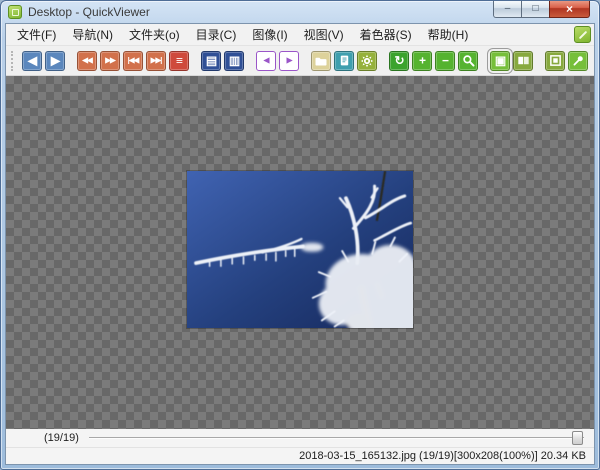  I want to click on forward-icon: ▶, so click(55, 60).